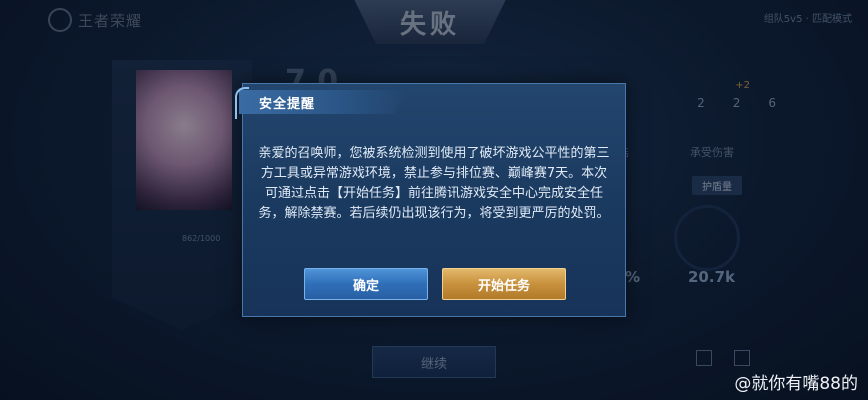 Image resolution: width=868 pixels, height=400 pixels. What do you see at coordinates (242, 103) in the screenshot?
I see `dialog-header-accent` at bounding box center [242, 103].